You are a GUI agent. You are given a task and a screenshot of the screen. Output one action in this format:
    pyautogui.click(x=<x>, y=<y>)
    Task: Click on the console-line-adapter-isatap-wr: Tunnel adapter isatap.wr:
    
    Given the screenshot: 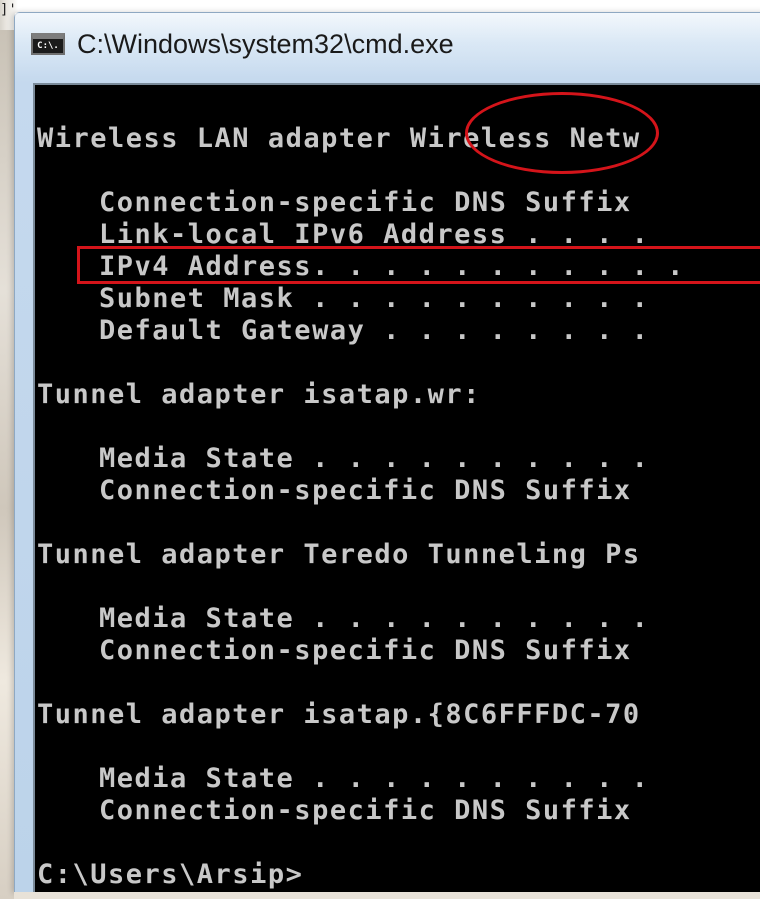 What is the action you would take?
    pyautogui.click(x=259, y=394)
    